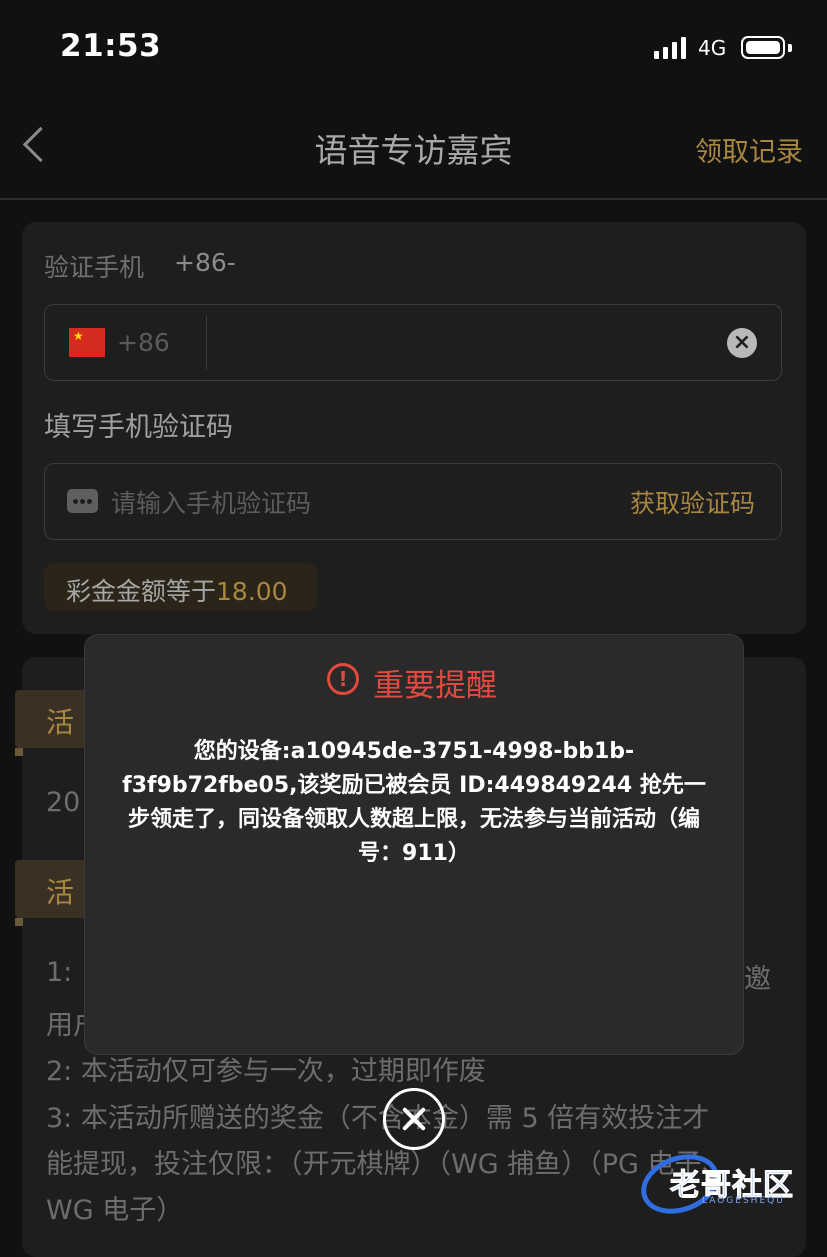 The height and width of the screenshot is (1257, 827). I want to click on input-separator, so click(206, 343).